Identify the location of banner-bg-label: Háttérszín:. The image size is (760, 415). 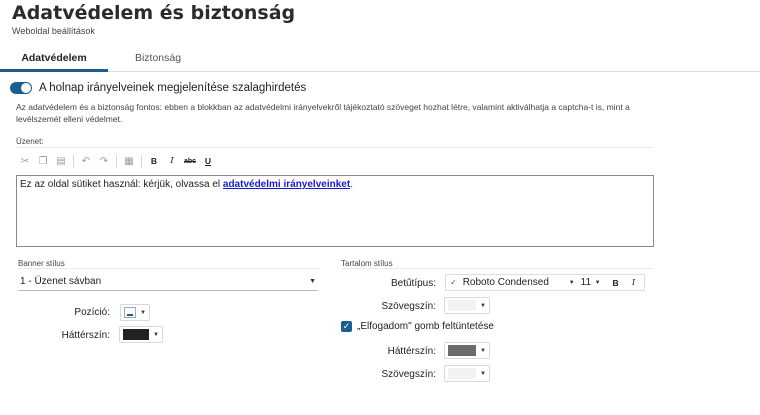
(85, 335).